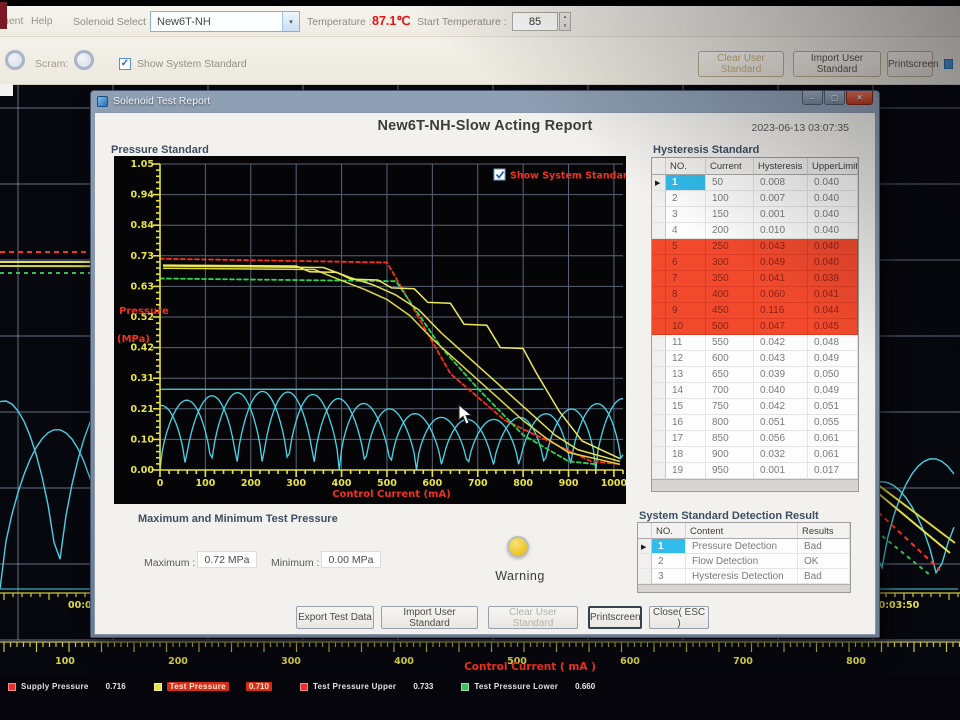 Image resolution: width=960 pixels, height=720 pixels. I want to click on table-cell: 0.039, so click(781, 375).